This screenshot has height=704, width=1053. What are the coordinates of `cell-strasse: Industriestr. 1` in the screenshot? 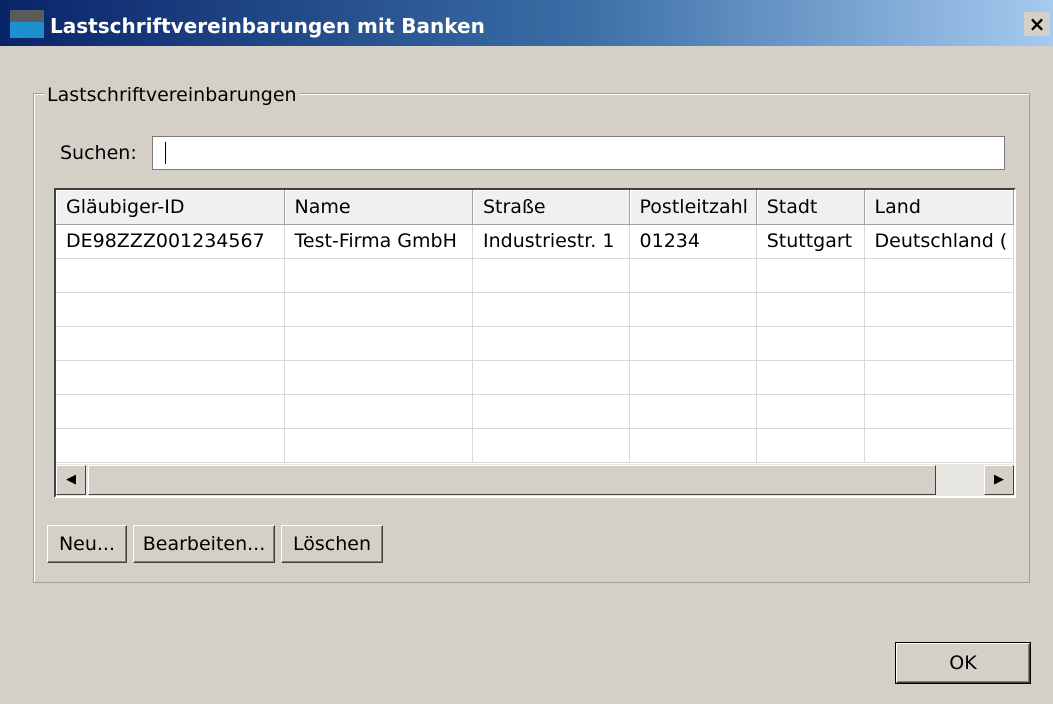 It's located at (551, 241).